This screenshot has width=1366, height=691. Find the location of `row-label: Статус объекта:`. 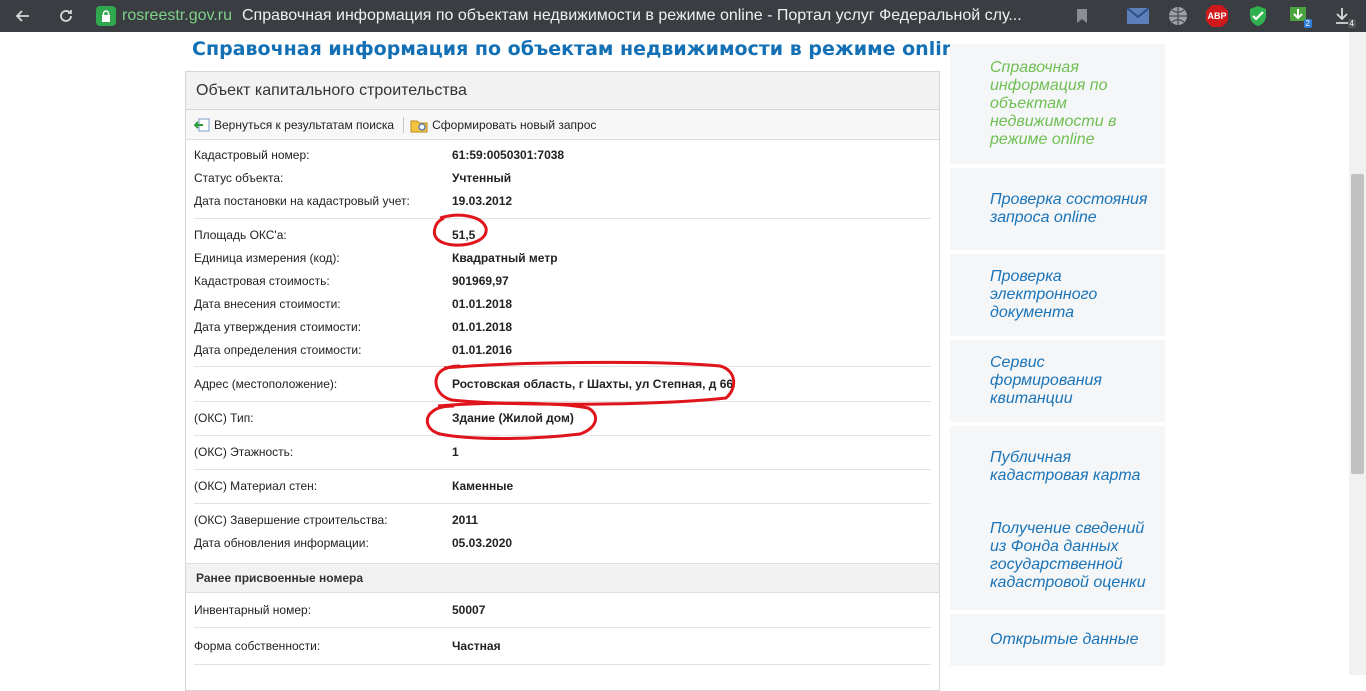

row-label: Статус объекта: is located at coordinates (239, 178).